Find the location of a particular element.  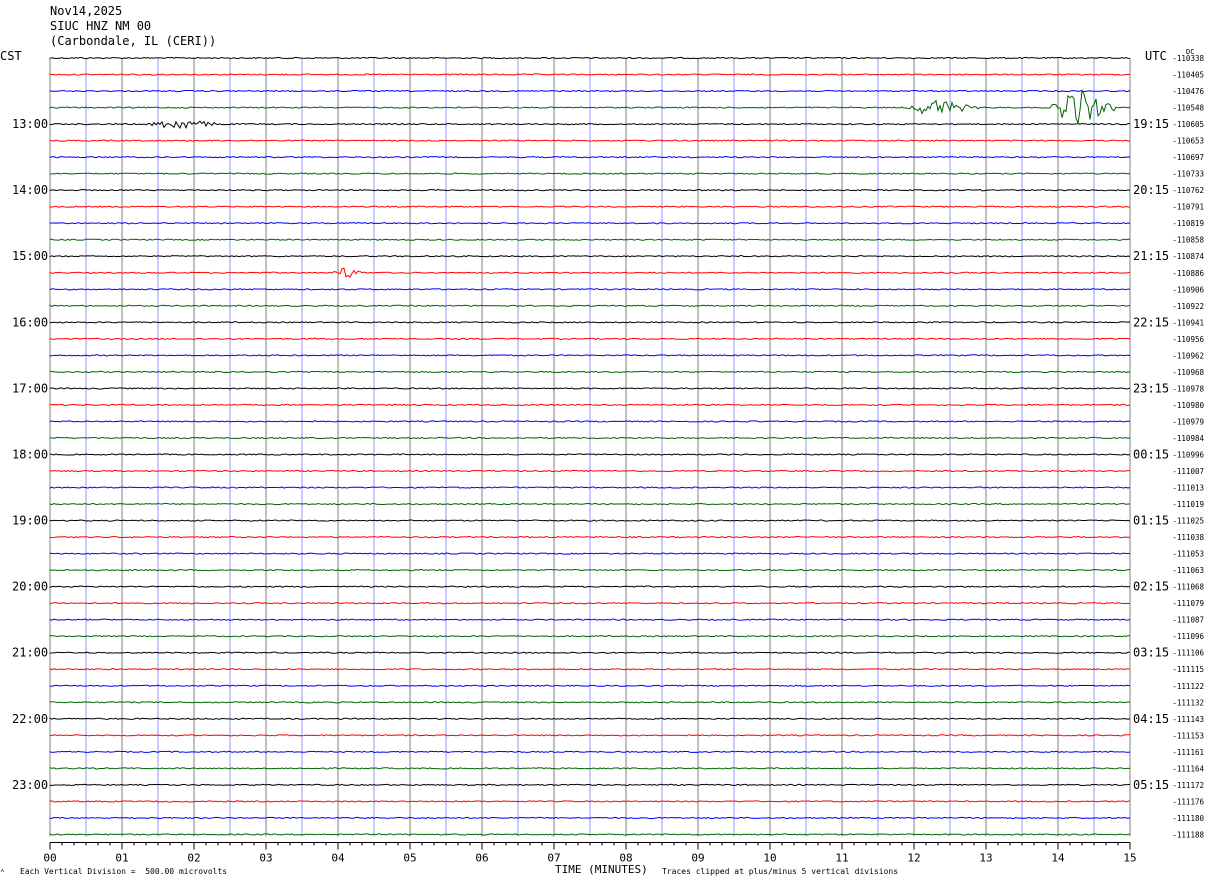

dc-offset-value: -110476 is located at coordinates (1188, 91).